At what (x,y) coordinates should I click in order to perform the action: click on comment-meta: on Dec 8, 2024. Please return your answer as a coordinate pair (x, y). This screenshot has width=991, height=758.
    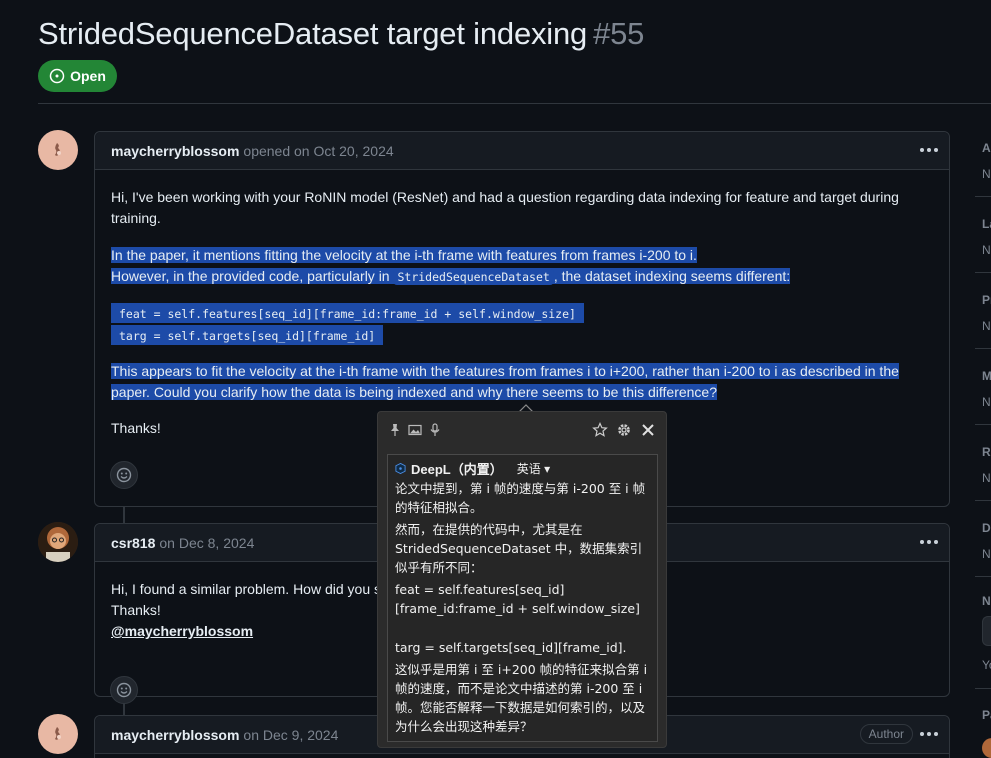
    Looking at the image, I should click on (206, 543).